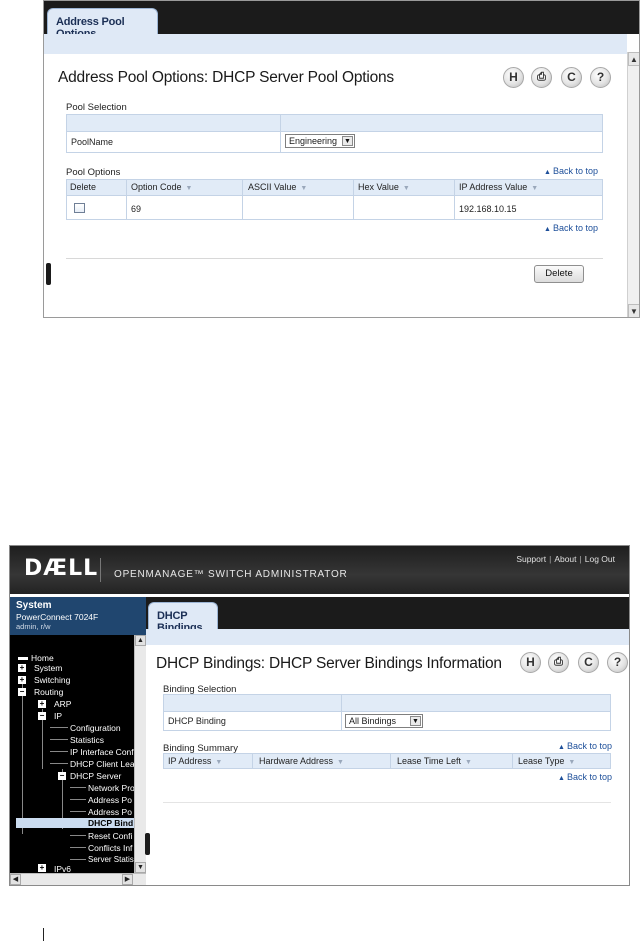 Image resolution: width=641 pixels, height=941 pixels. I want to click on binding-selection-header, so click(387, 703).